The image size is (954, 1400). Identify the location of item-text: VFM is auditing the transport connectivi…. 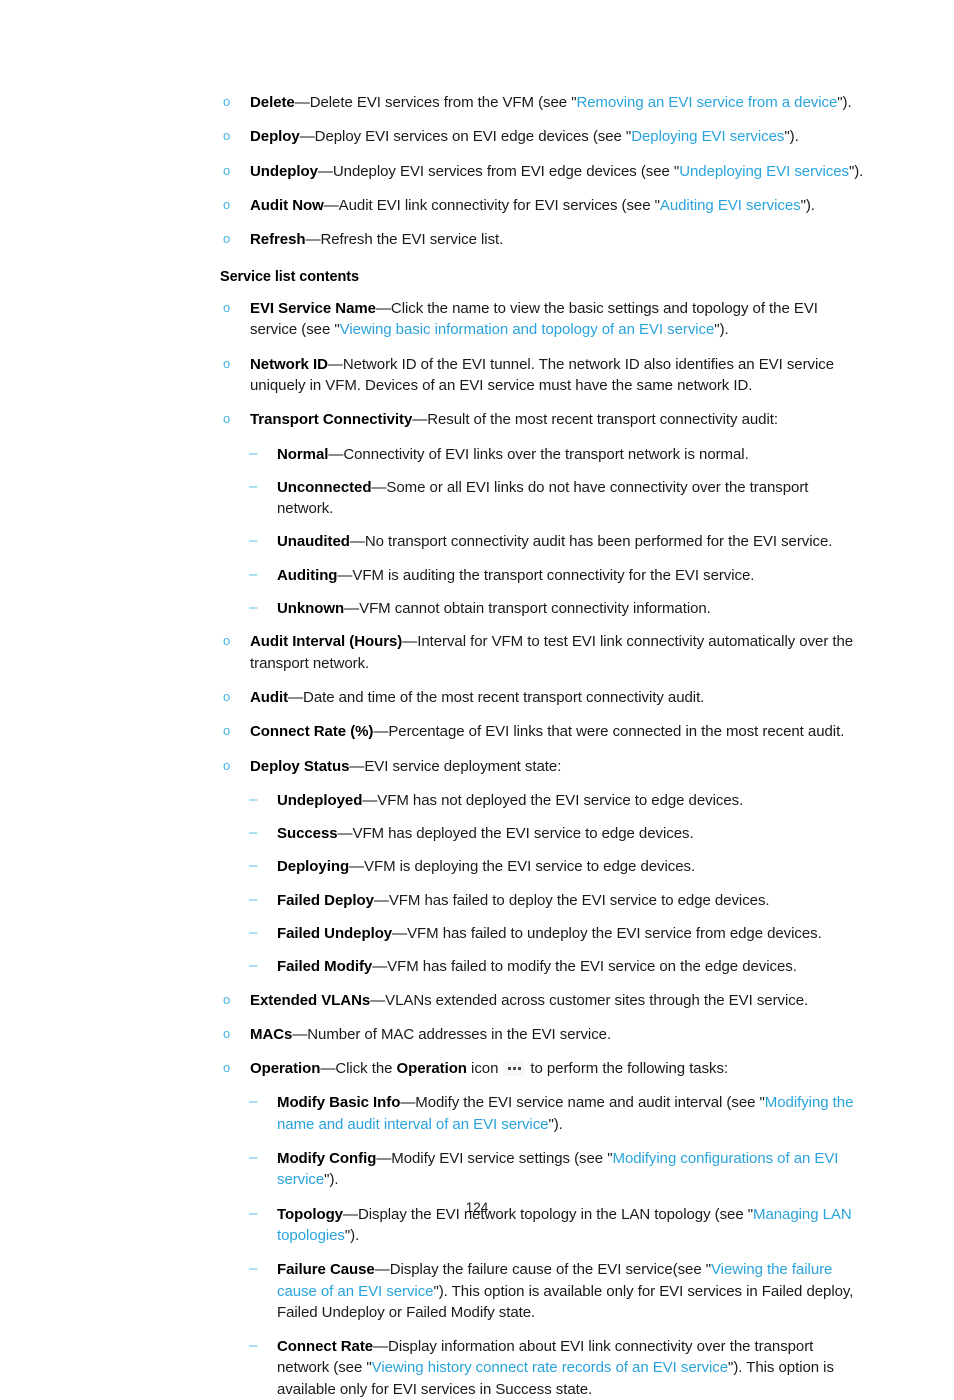
(553, 575).